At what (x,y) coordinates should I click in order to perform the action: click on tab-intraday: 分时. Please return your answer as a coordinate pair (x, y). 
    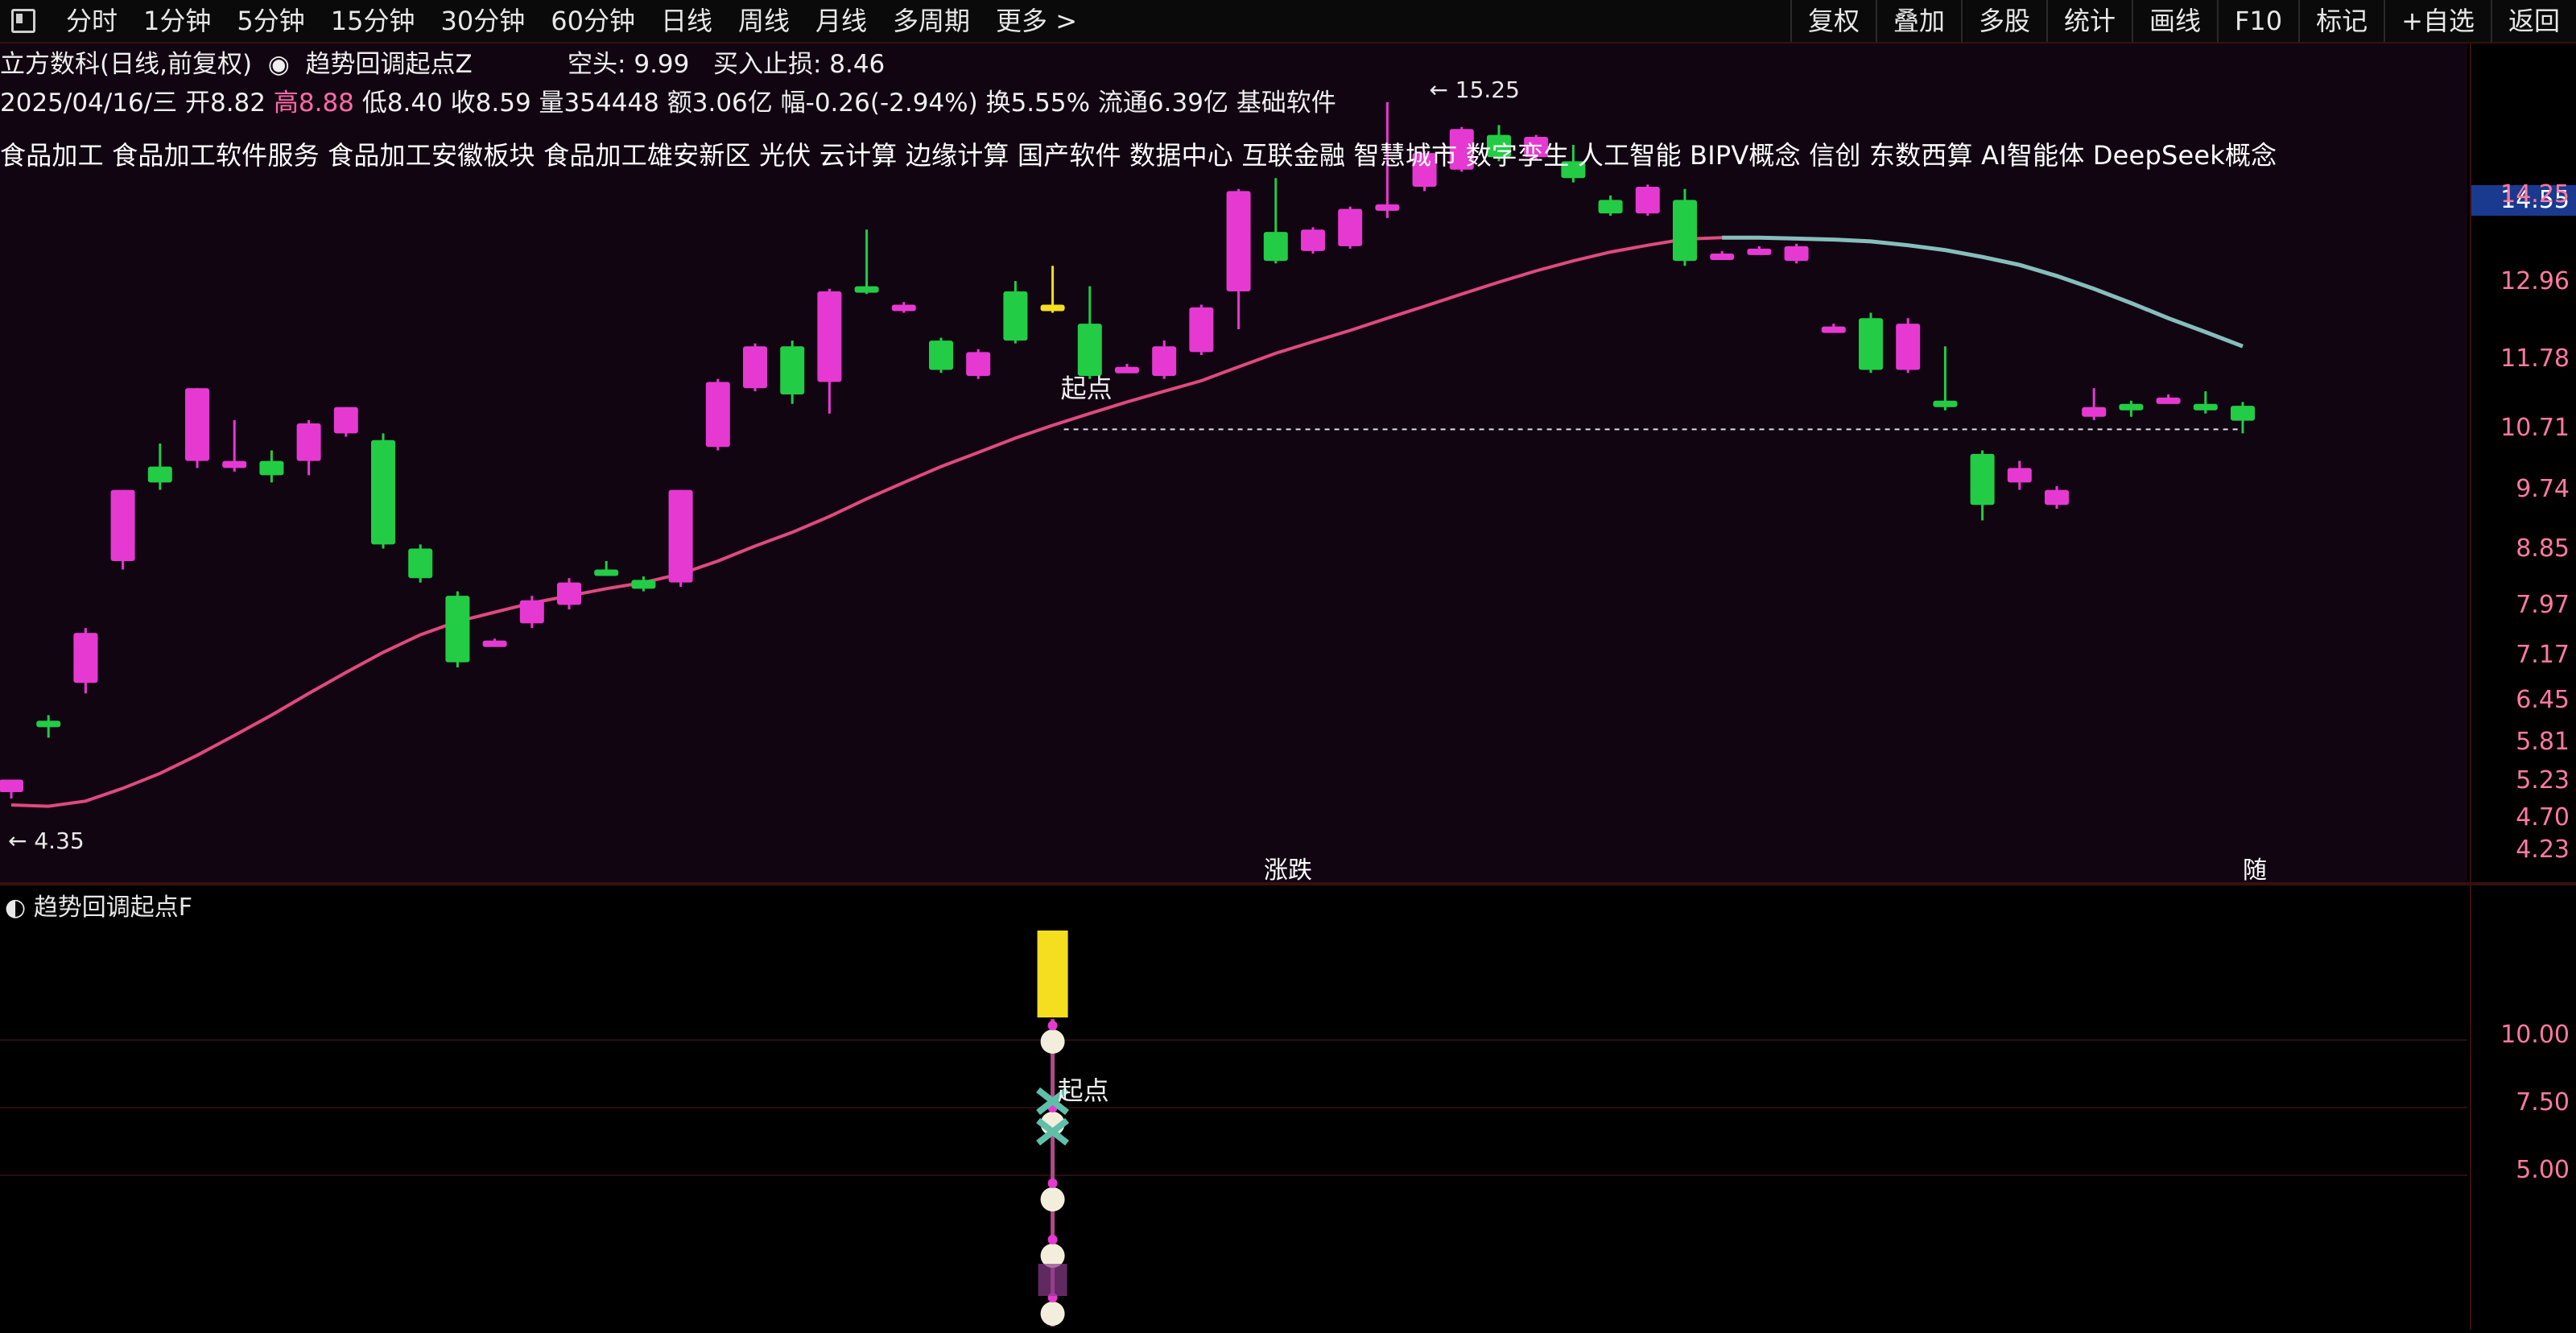
    Looking at the image, I should click on (91, 21).